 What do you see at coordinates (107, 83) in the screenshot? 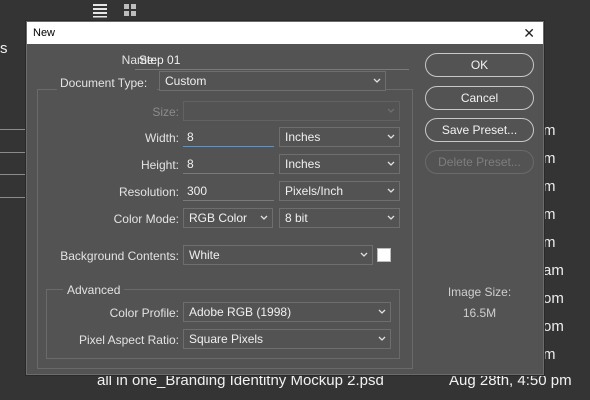
I see `document-type-label: Document Type:` at bounding box center [107, 83].